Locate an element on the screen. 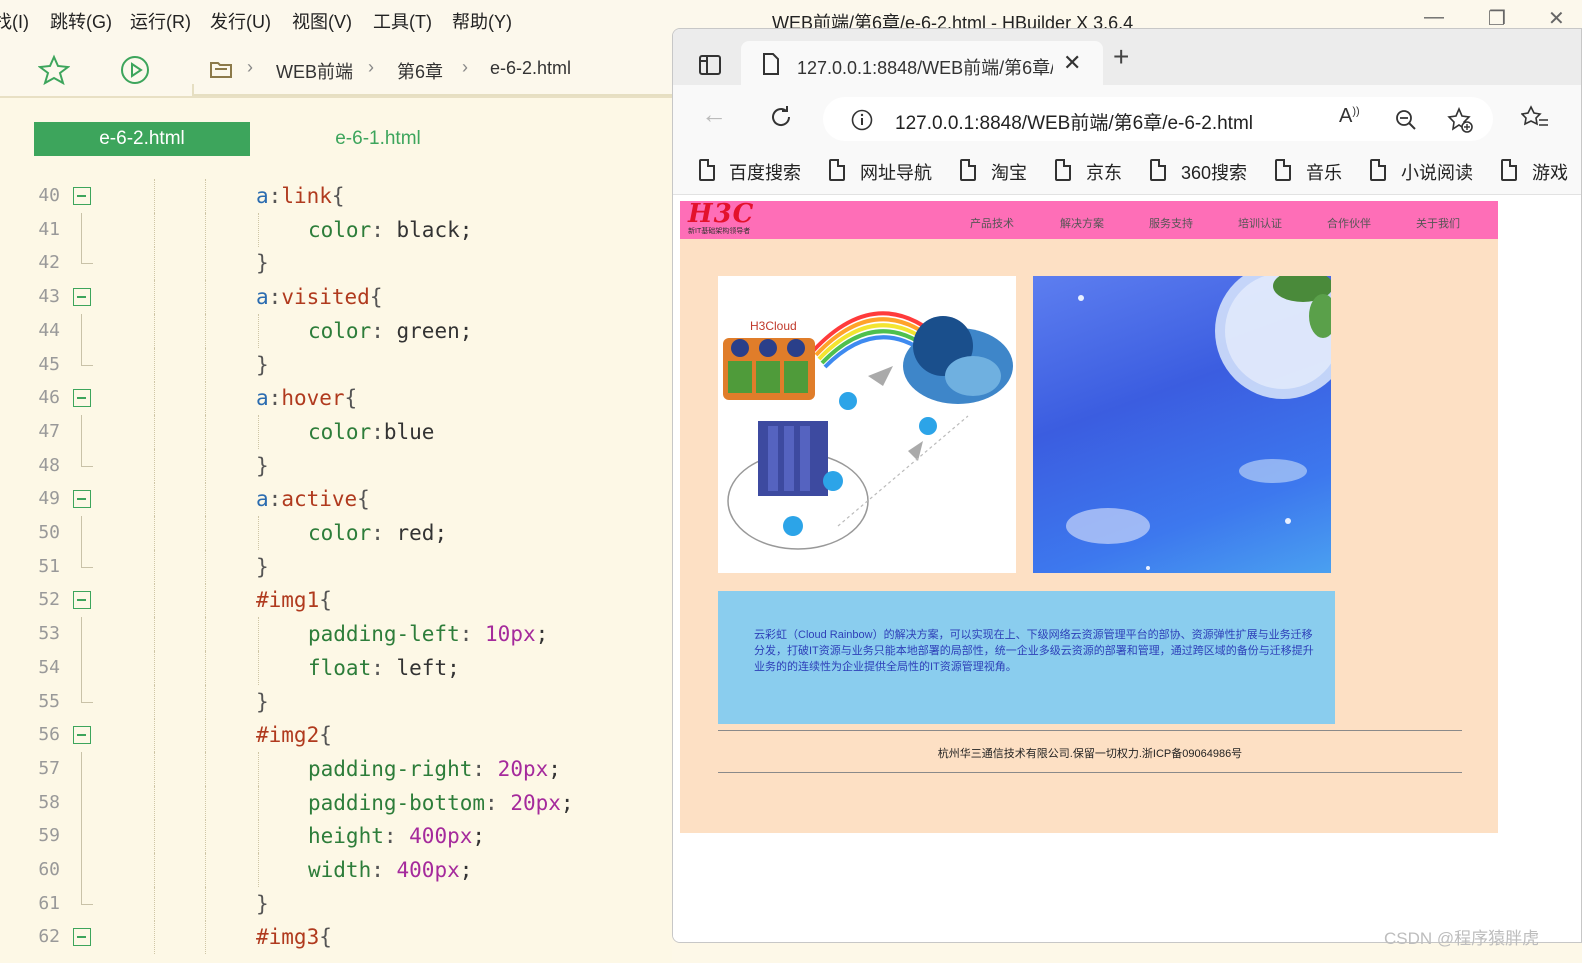 This screenshot has height=963, width=1582. code-line: 54 float: left; is located at coordinates (336, 667).